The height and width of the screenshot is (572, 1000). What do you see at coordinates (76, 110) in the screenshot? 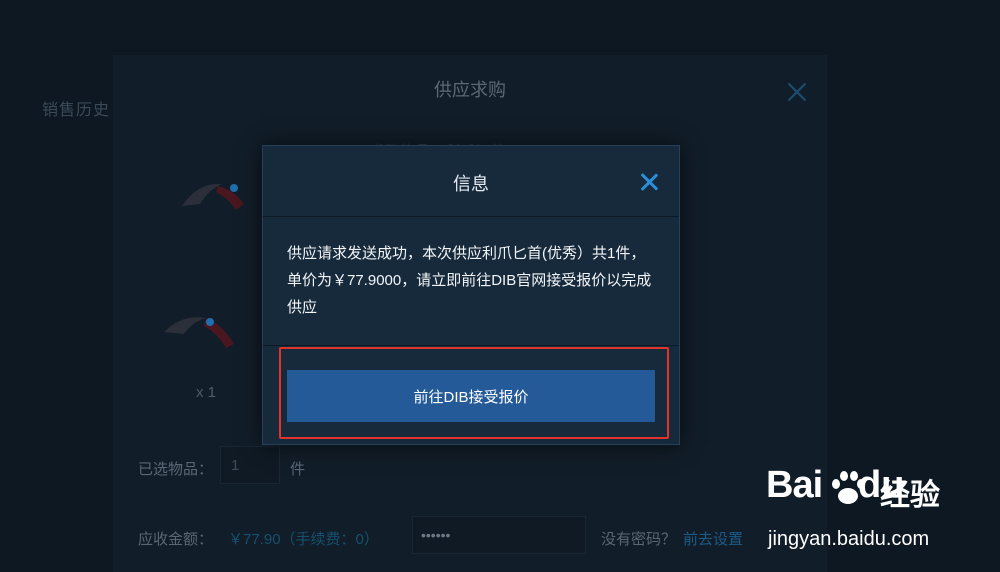
I see `sales-history-label: 销售历史` at bounding box center [76, 110].